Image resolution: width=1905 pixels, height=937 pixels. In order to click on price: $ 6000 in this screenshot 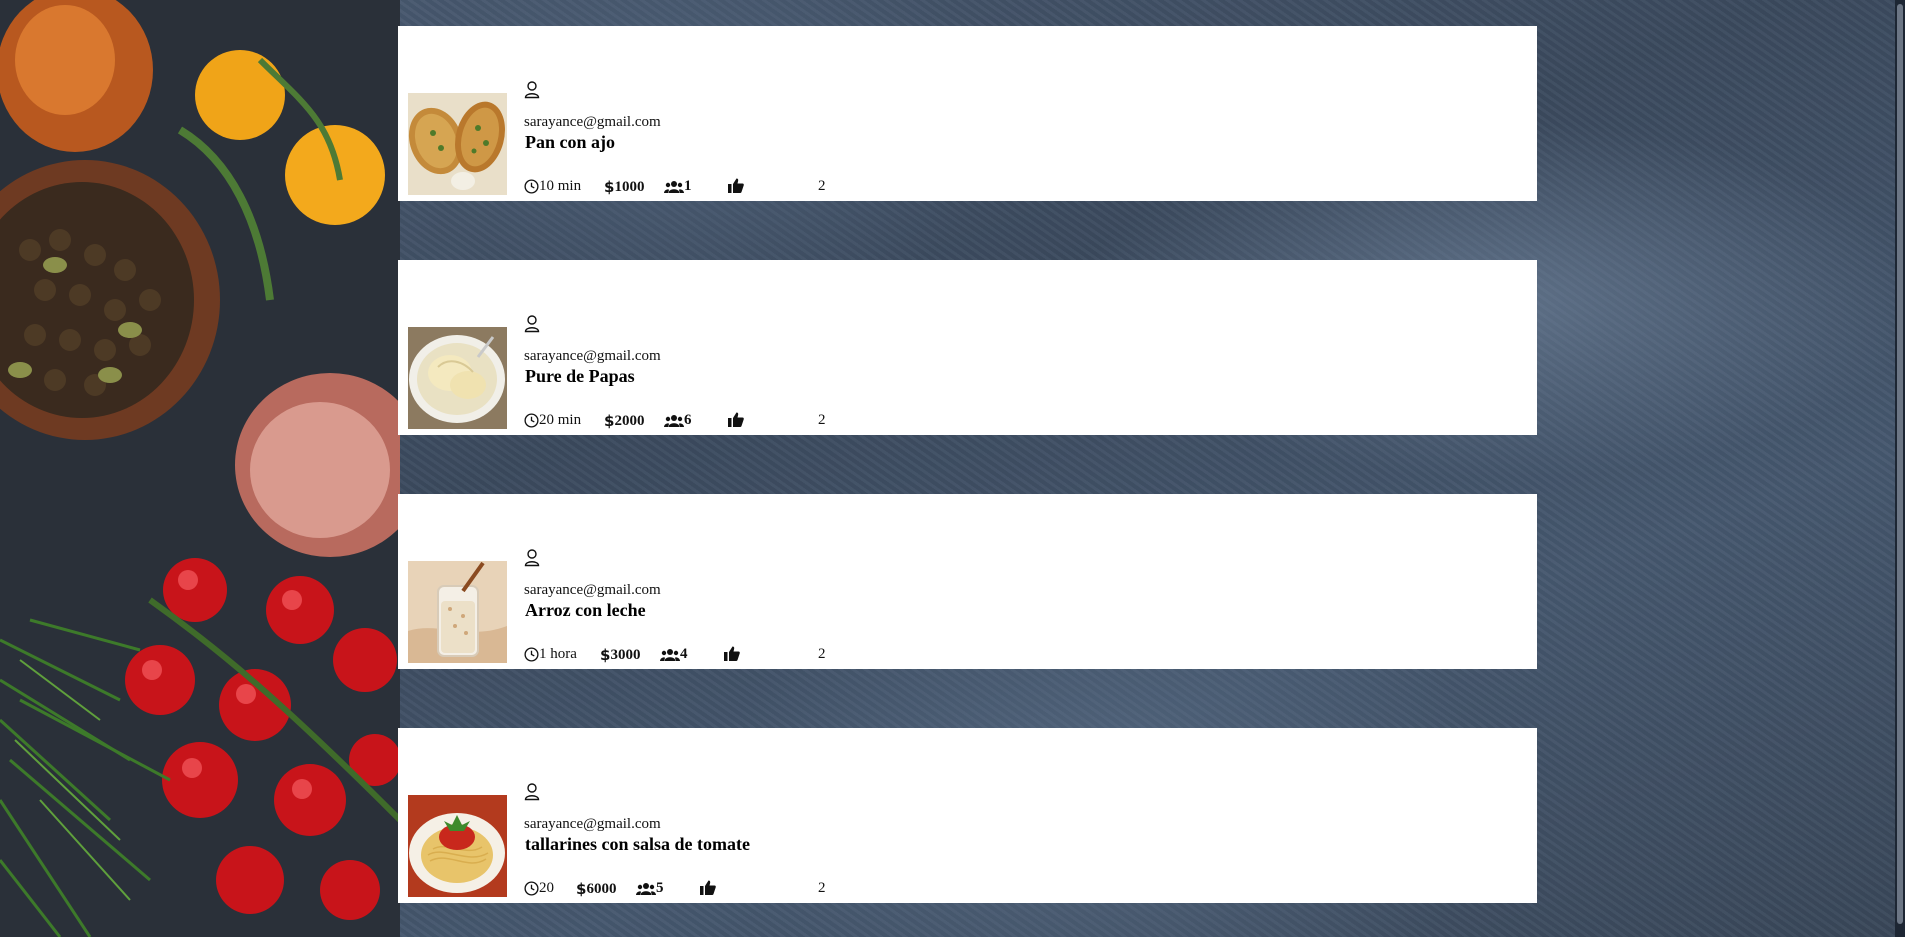, I will do `click(596, 889)`.